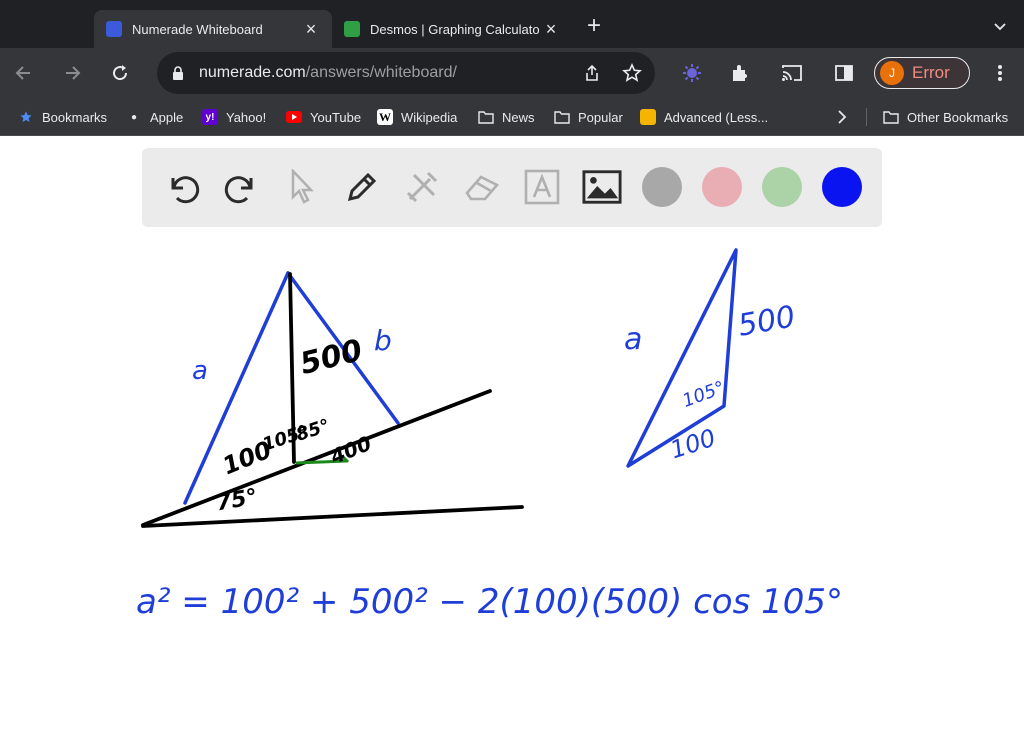 This screenshot has height=742, width=1024. What do you see at coordinates (75, 117) in the screenshot?
I see `bookmark-label: Bookmarks` at bounding box center [75, 117].